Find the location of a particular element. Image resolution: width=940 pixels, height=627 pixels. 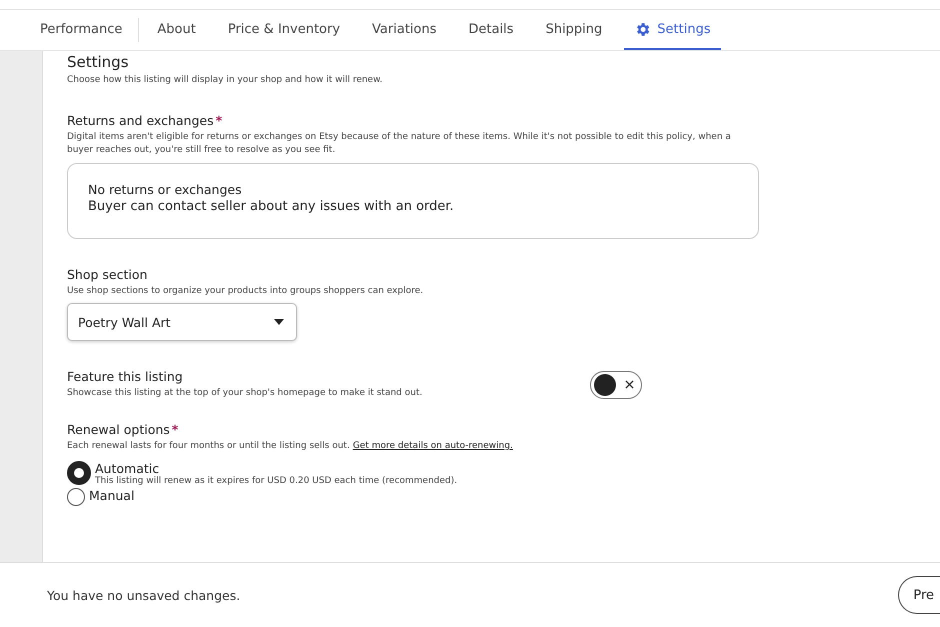

section-title: Settings is located at coordinates (98, 62).